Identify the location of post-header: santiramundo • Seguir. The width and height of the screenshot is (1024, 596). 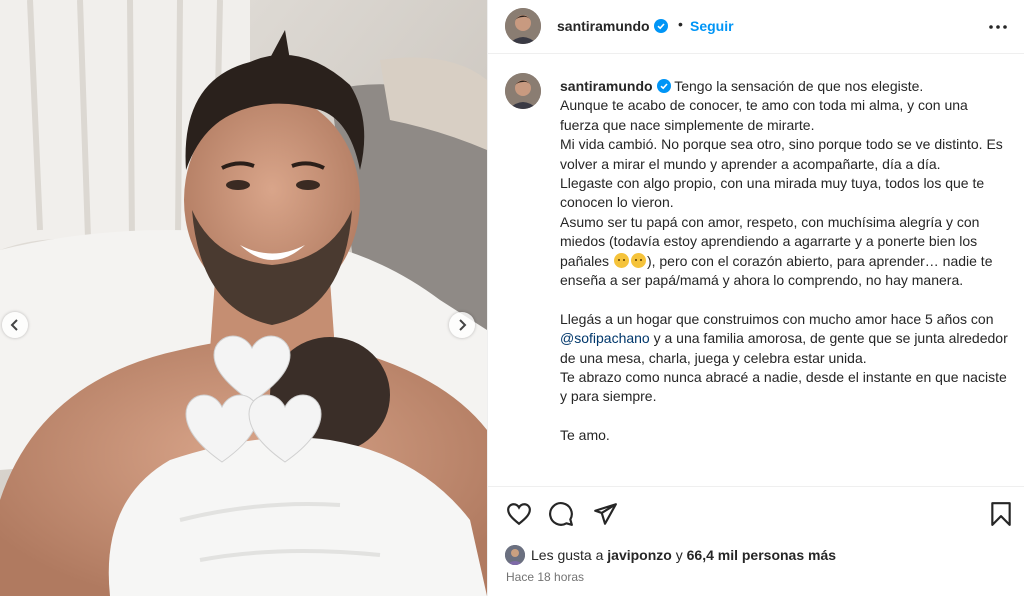
(756, 27).